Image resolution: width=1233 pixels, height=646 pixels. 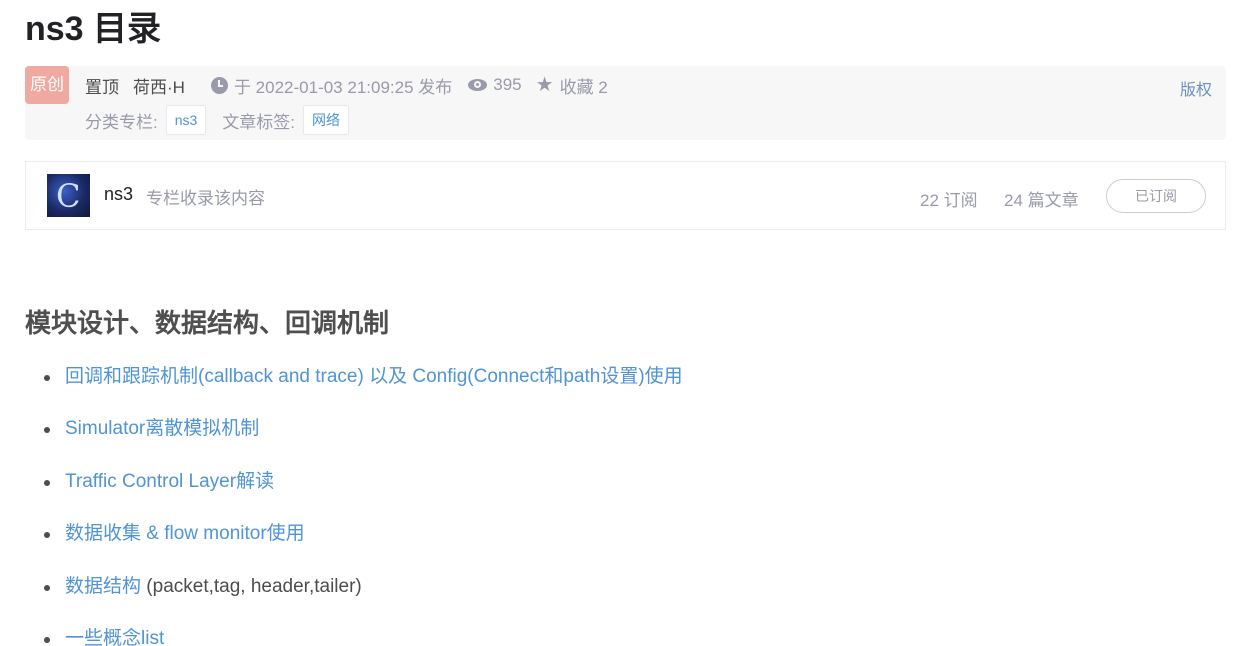 I want to click on star-icon: ★, so click(x=545, y=85).